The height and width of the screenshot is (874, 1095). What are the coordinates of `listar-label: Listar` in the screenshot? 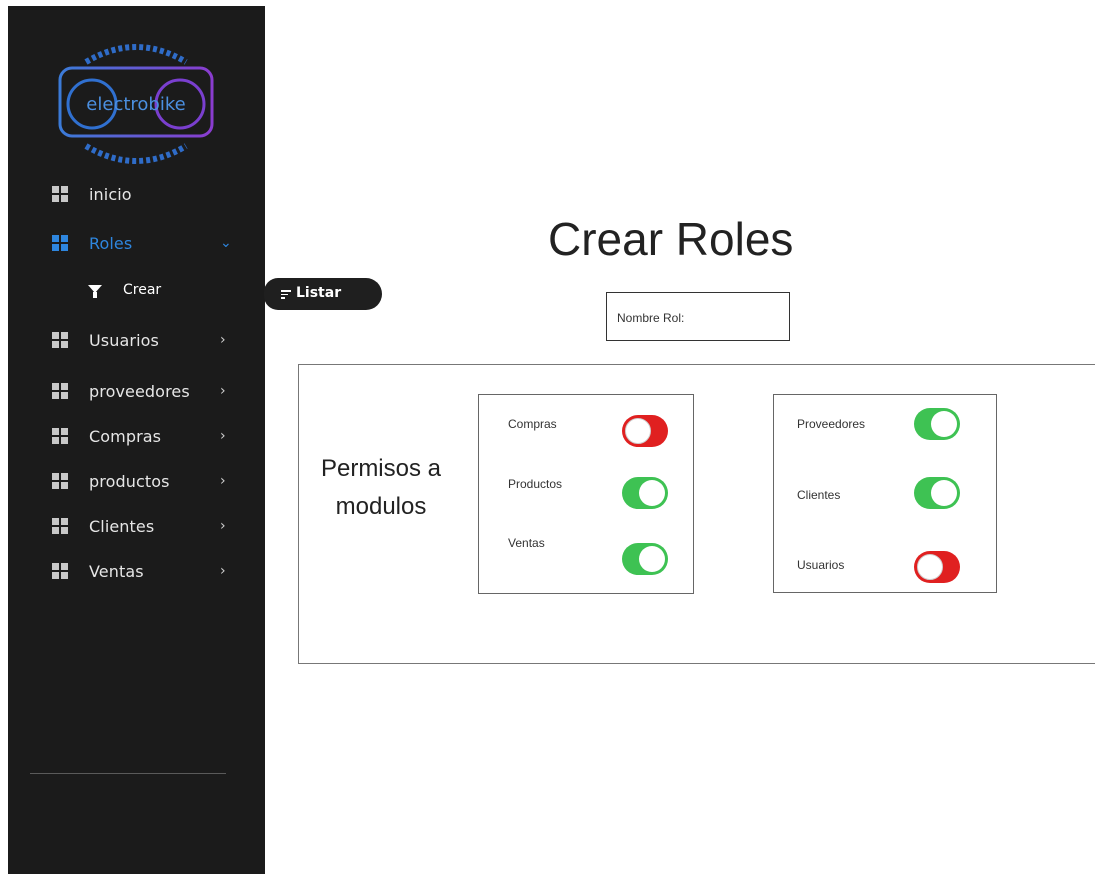 It's located at (319, 293).